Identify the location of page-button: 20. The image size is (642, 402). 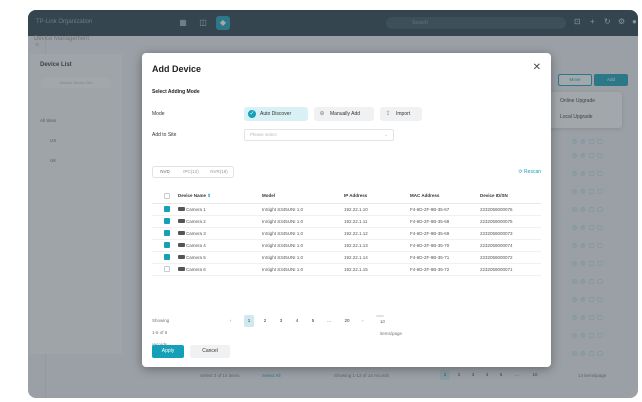
(347, 321).